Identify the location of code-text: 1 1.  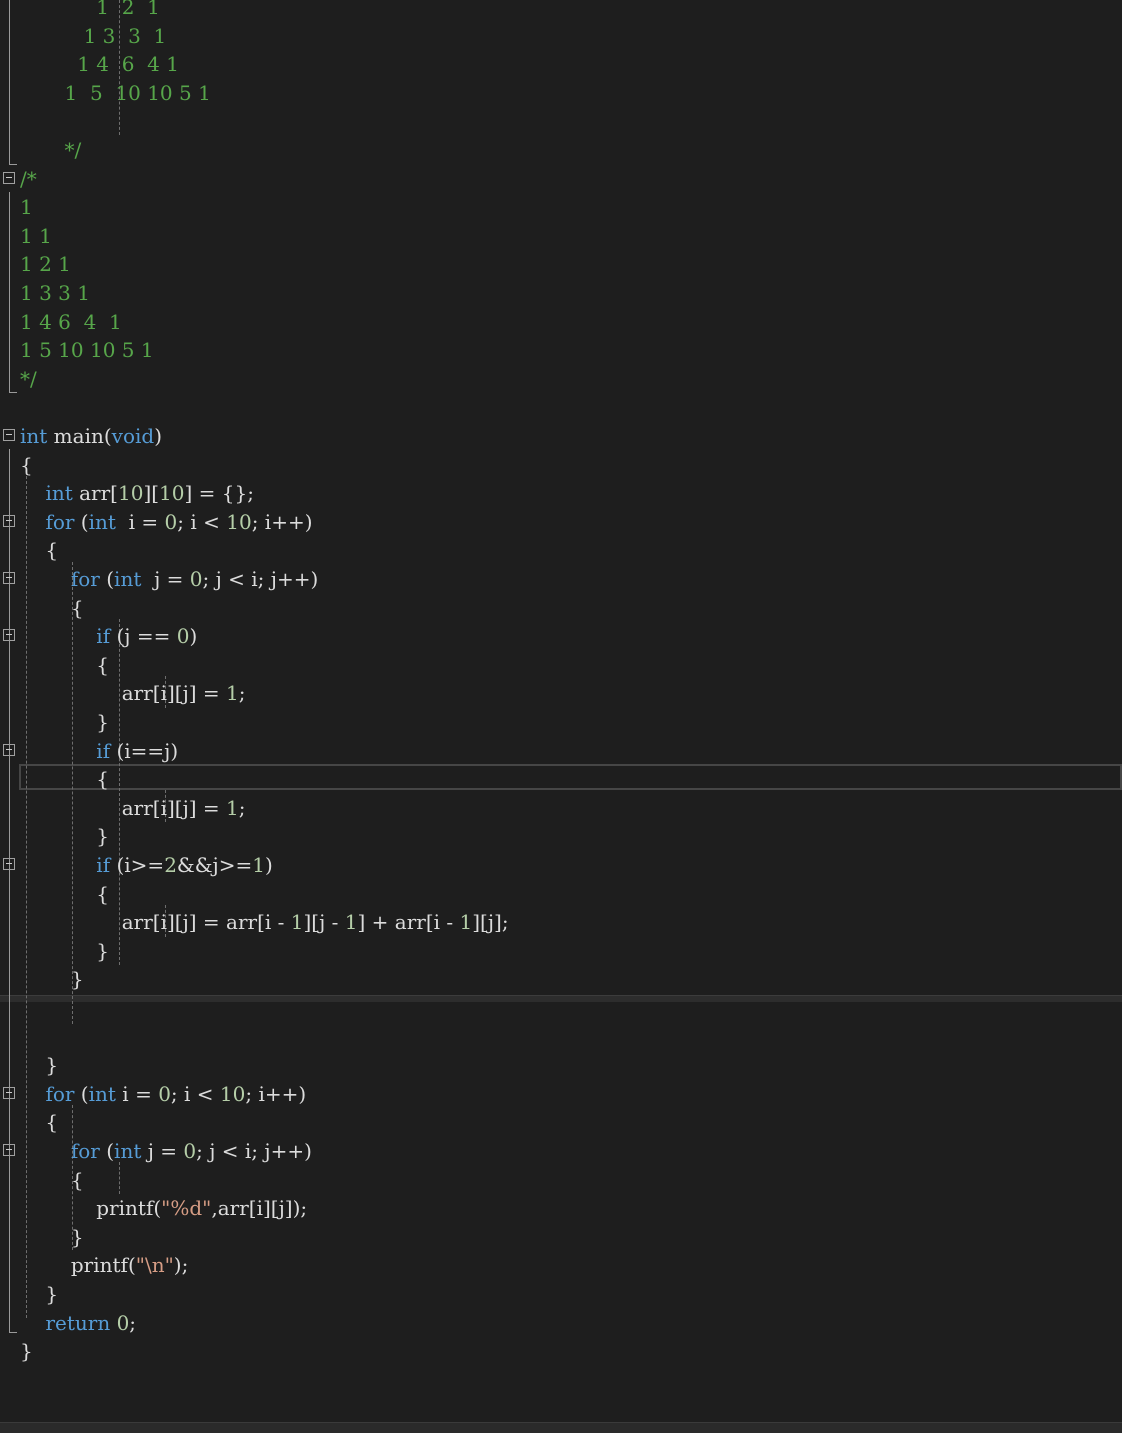
(36, 236).